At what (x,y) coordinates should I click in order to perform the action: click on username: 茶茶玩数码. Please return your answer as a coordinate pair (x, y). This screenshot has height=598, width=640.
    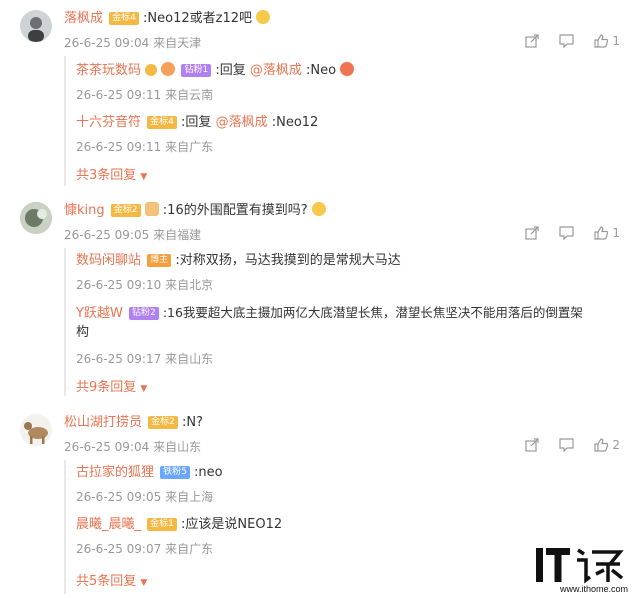
    Looking at the image, I should click on (108, 70).